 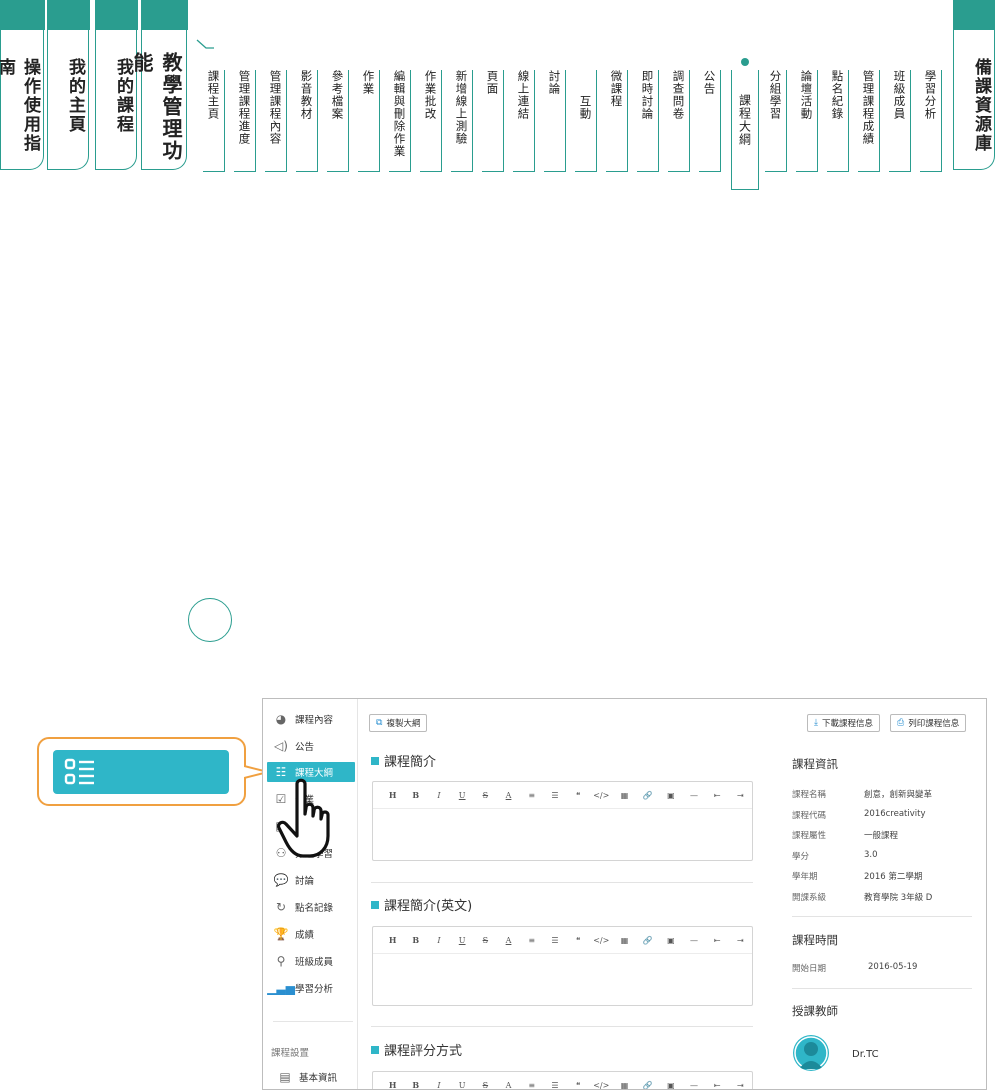 I want to click on sub-tab-16: 公告, so click(x=710, y=121).